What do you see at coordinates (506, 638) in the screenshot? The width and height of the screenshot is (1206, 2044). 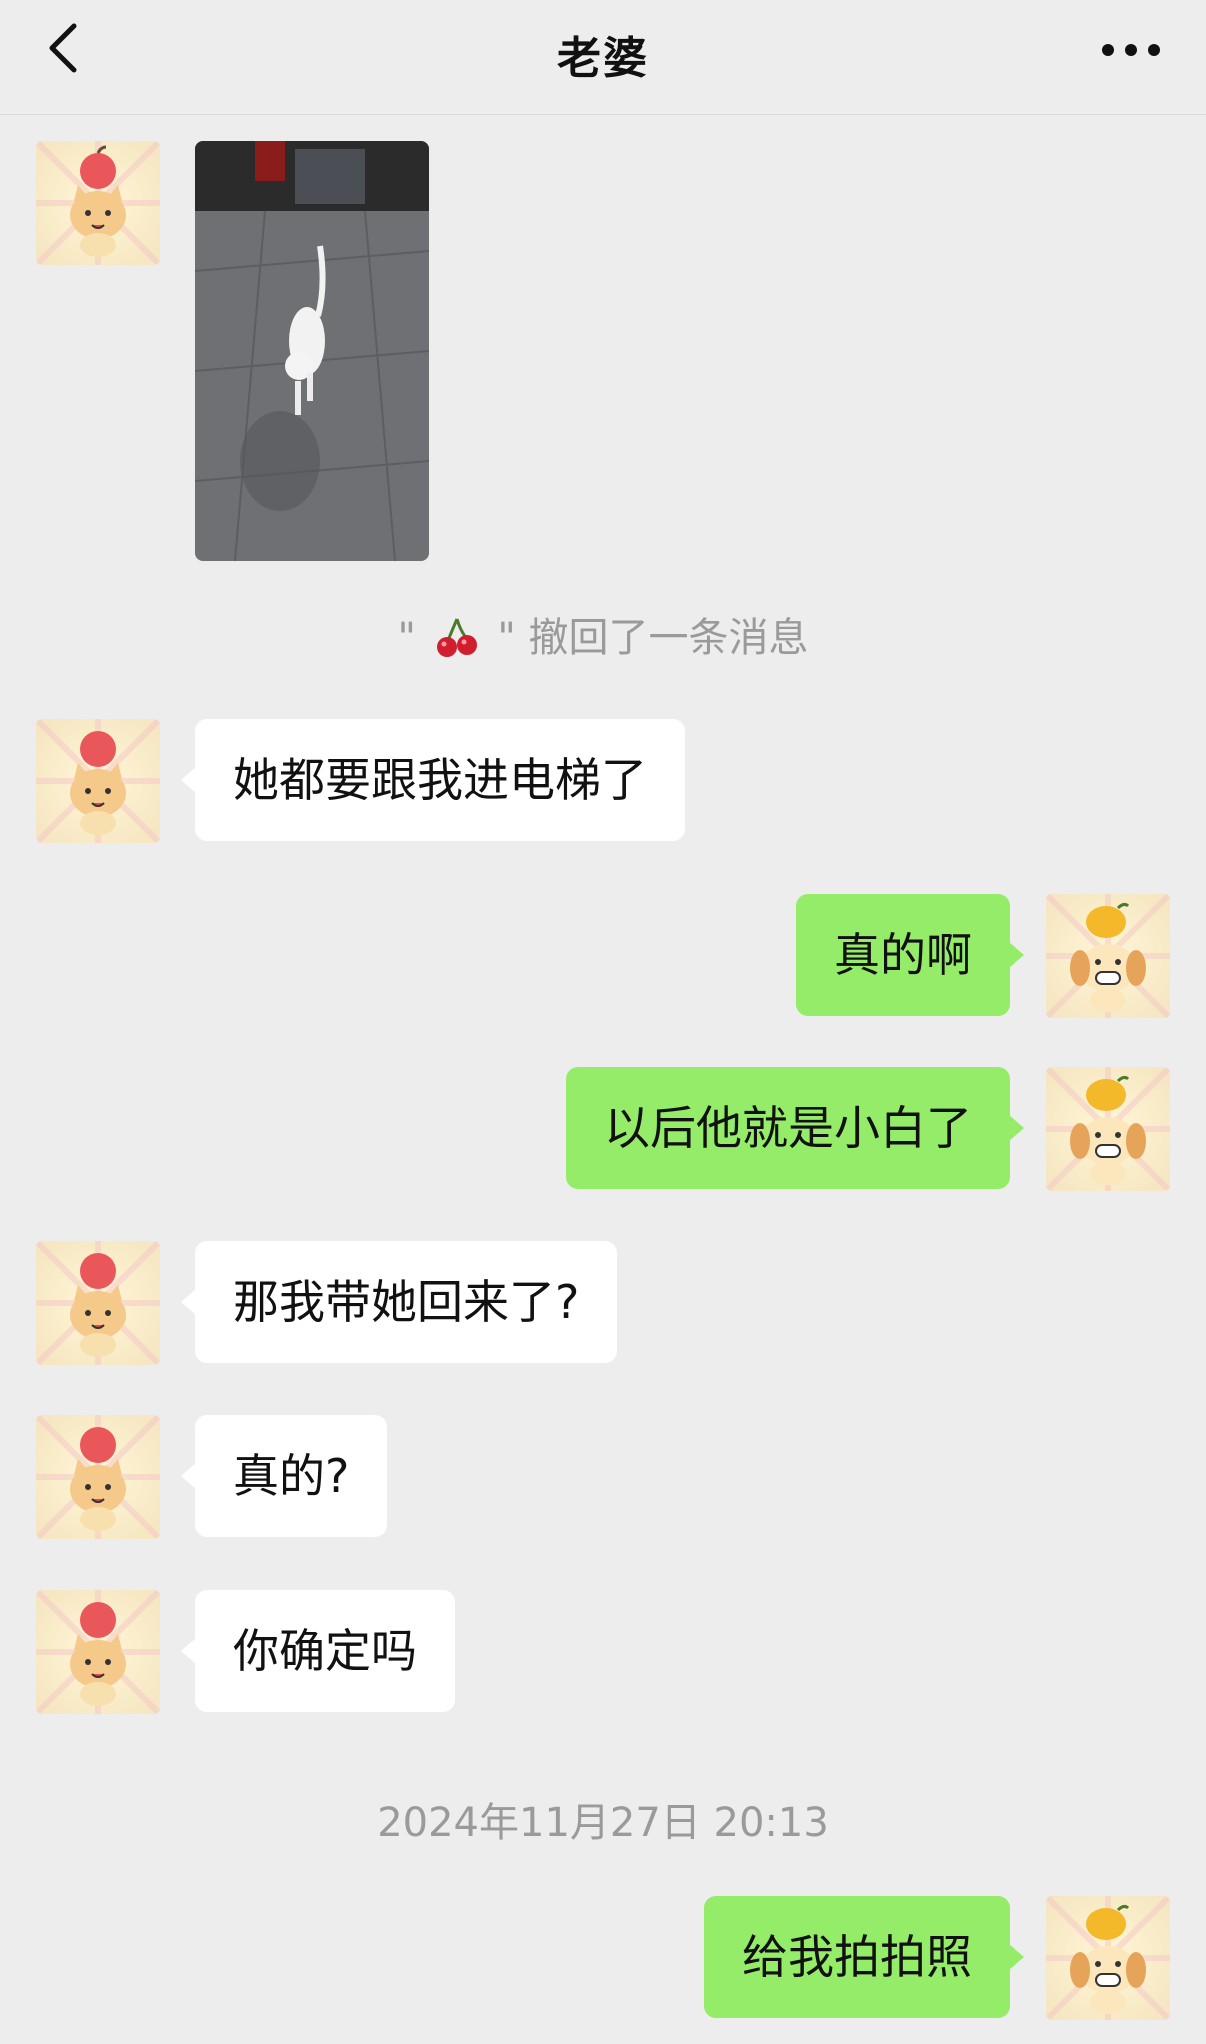 I see `recall-quote-close: "` at bounding box center [506, 638].